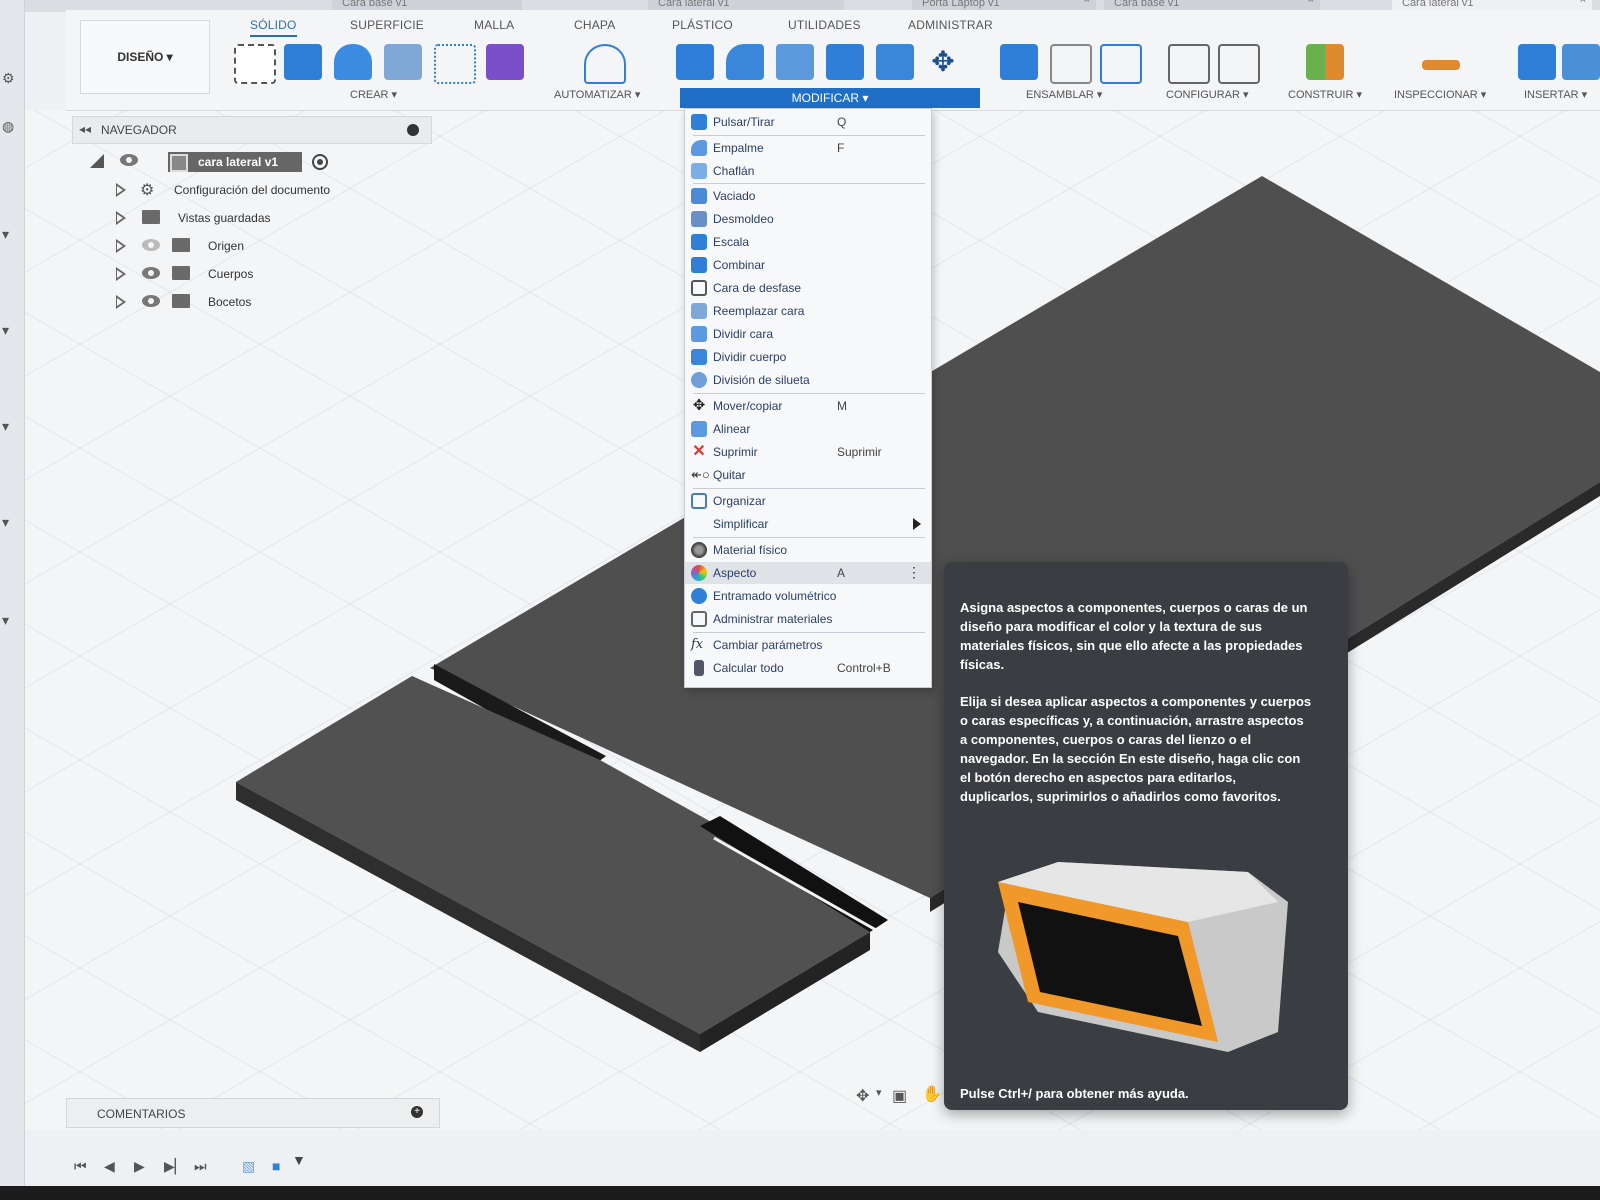 The image size is (1600, 1200). What do you see at coordinates (109, 1166) in the screenshot?
I see `step-back-icon: ◀` at bounding box center [109, 1166].